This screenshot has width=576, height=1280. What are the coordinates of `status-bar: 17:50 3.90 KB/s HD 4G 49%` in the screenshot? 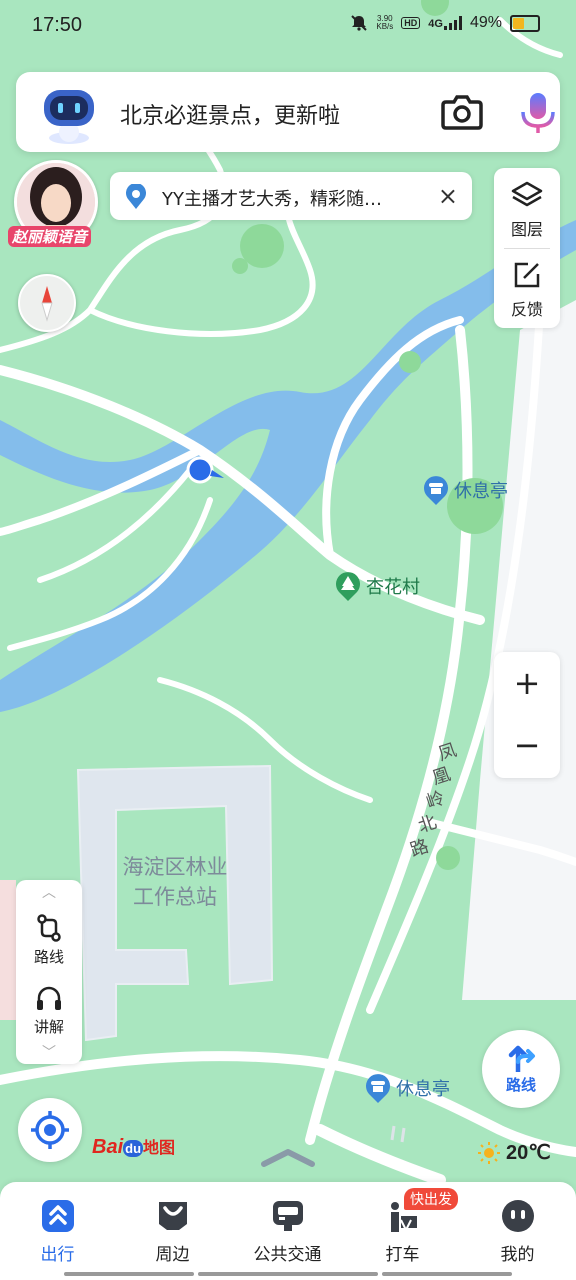 It's located at (288, 26).